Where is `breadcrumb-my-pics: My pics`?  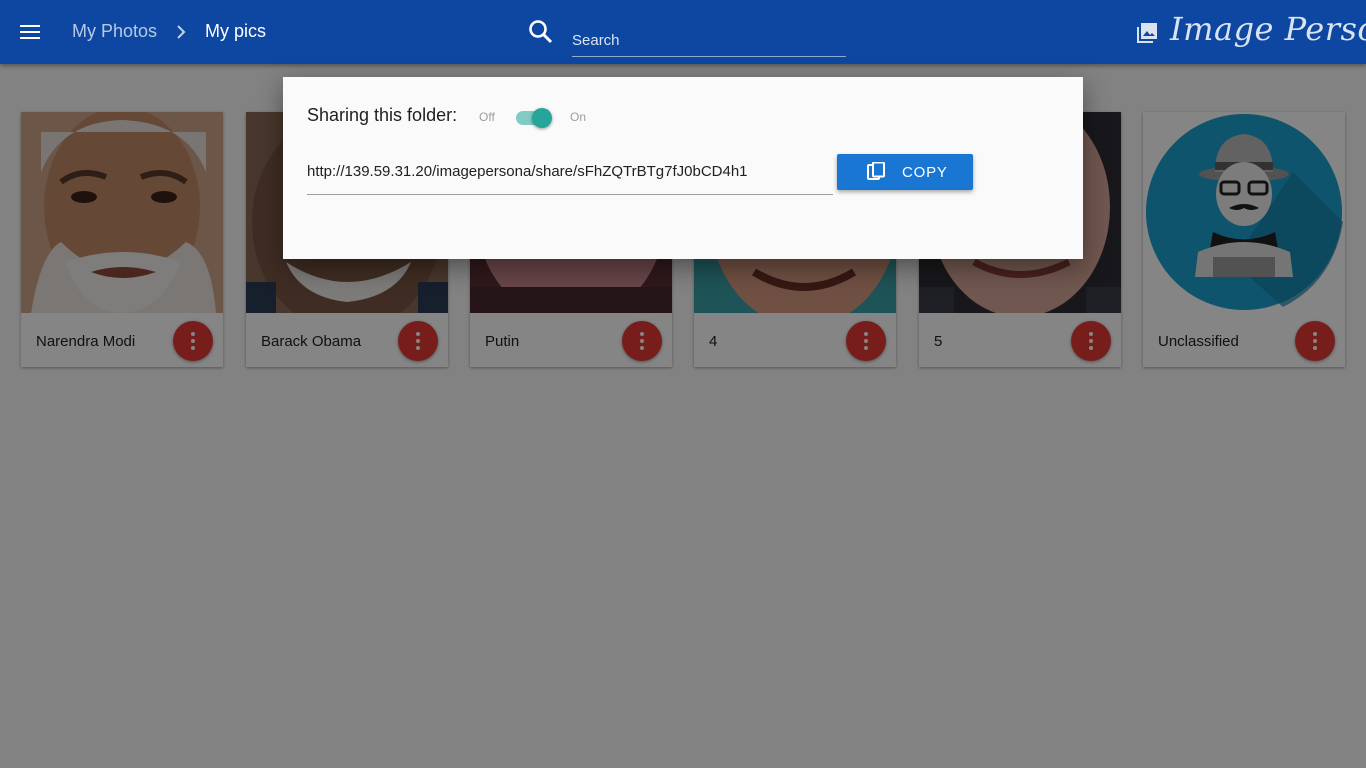 breadcrumb-my-pics: My pics is located at coordinates (236, 31).